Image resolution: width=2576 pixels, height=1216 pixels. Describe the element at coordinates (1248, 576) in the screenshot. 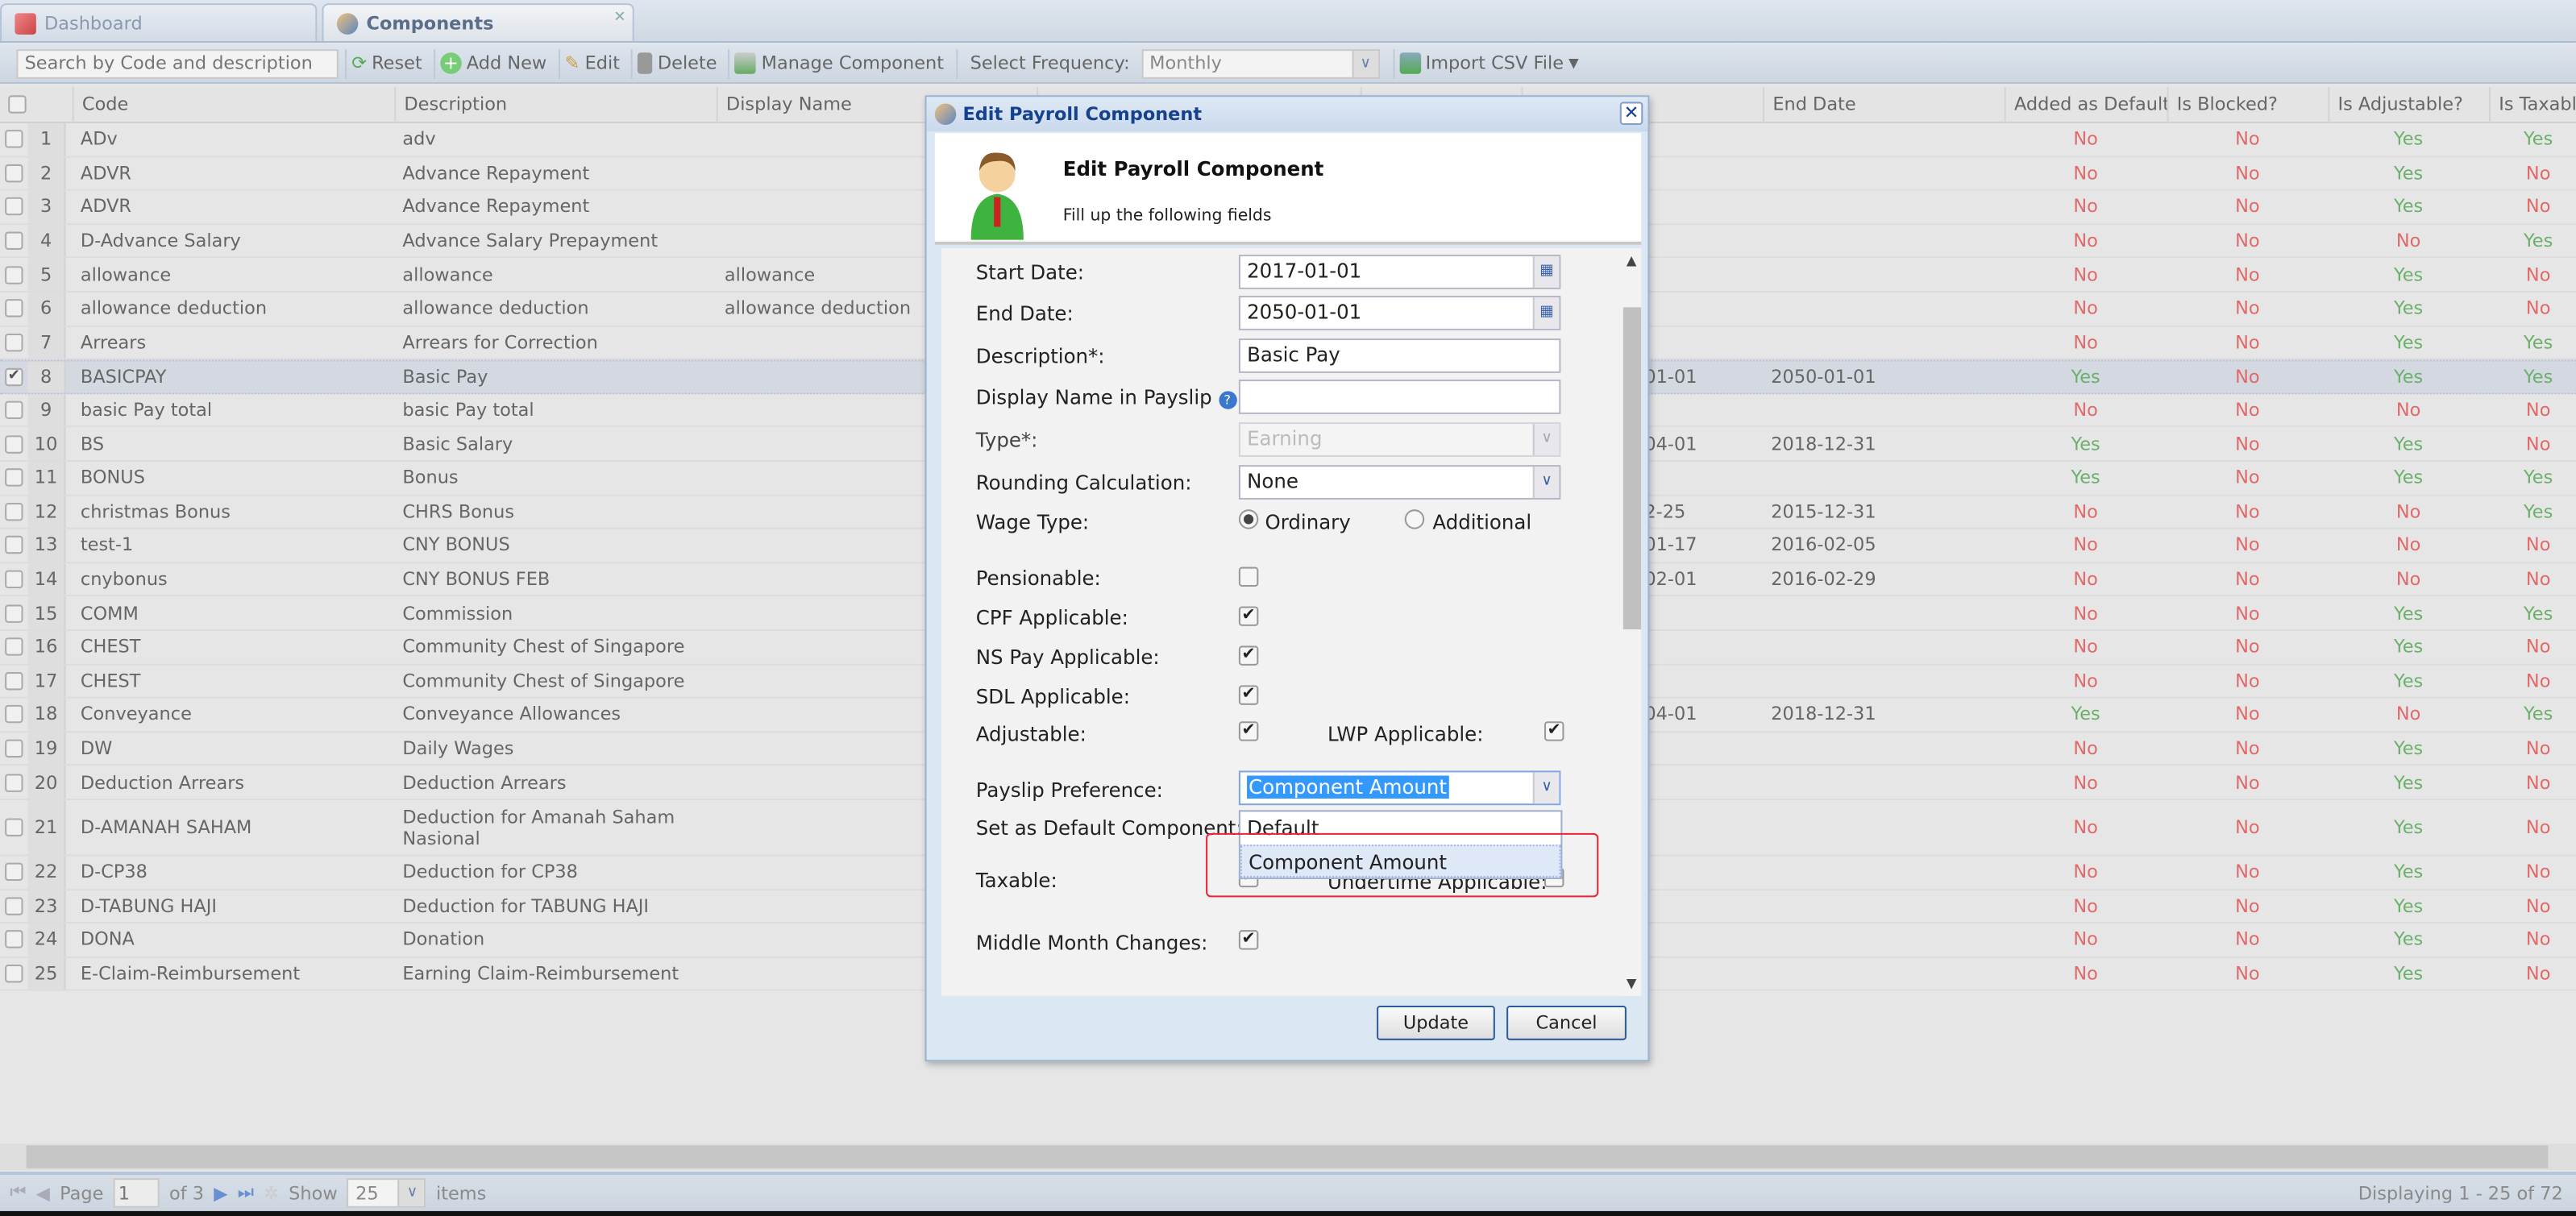

I see `pensionable-checkbox` at that location.